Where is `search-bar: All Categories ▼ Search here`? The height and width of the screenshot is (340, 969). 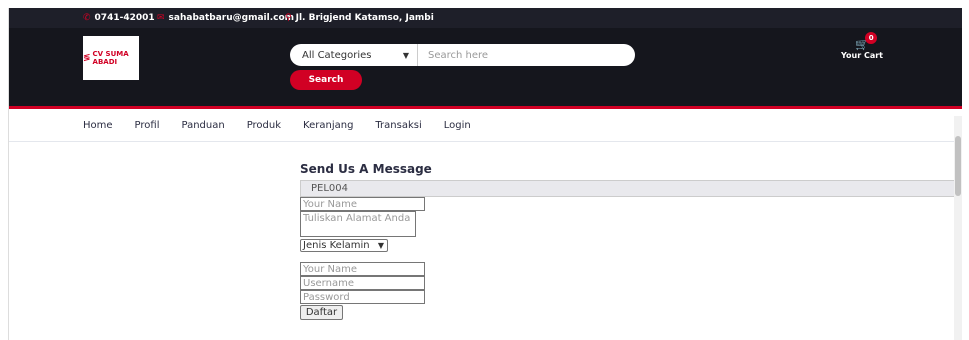
search-bar: All Categories ▼ Search here is located at coordinates (462, 55).